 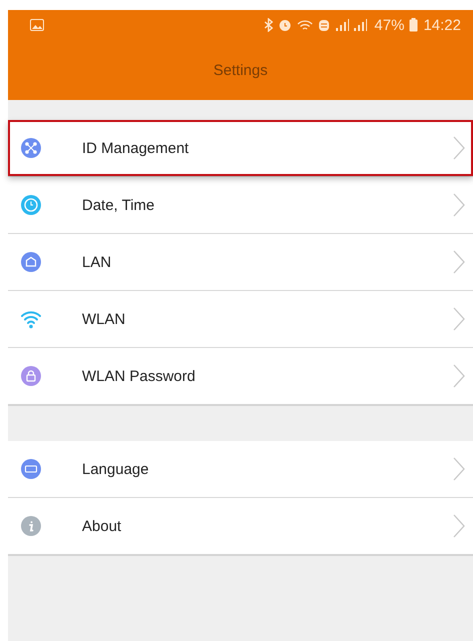 I want to click on settings-row: WLAN, so click(x=240, y=318).